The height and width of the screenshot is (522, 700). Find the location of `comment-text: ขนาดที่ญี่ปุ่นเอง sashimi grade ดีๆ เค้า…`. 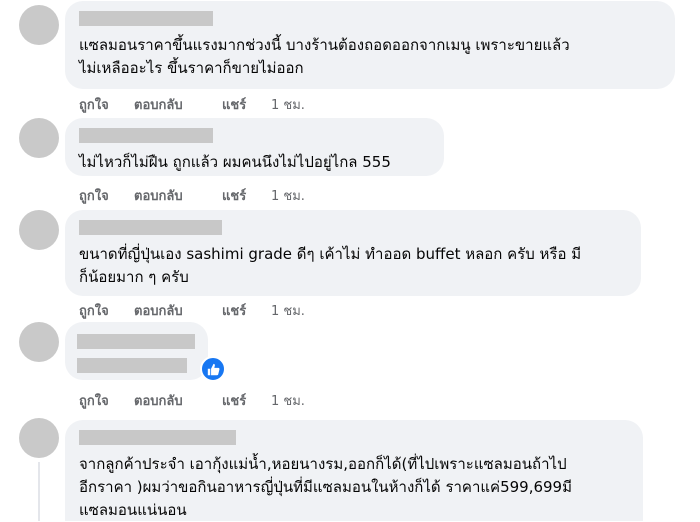

comment-text: ขนาดที่ญี่ปุ่นเอง sashimi grade ดีๆ เค้า… is located at coordinates (330, 265).